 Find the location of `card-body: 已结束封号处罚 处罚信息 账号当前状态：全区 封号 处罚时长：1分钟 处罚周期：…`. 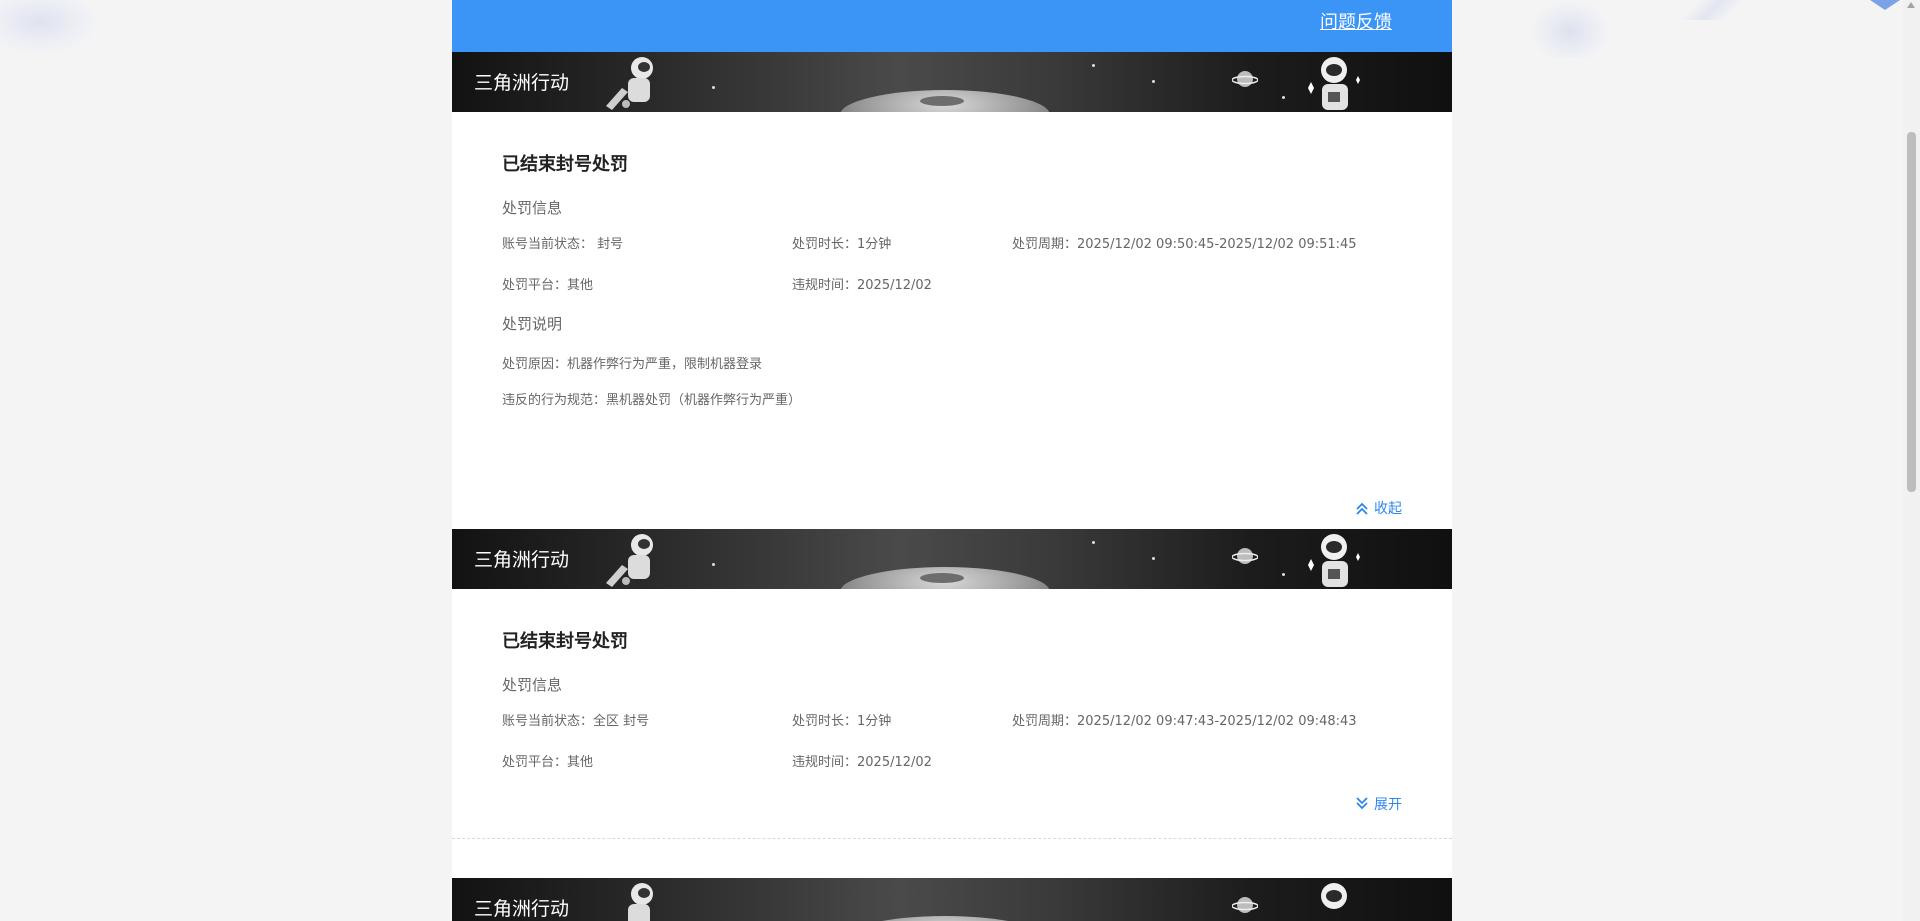

card-body: 已结束封号处罚 处罚信息 账号当前状态：全区 封号 处罚时长：1分钟 处罚周期：… is located at coordinates (952, 692).